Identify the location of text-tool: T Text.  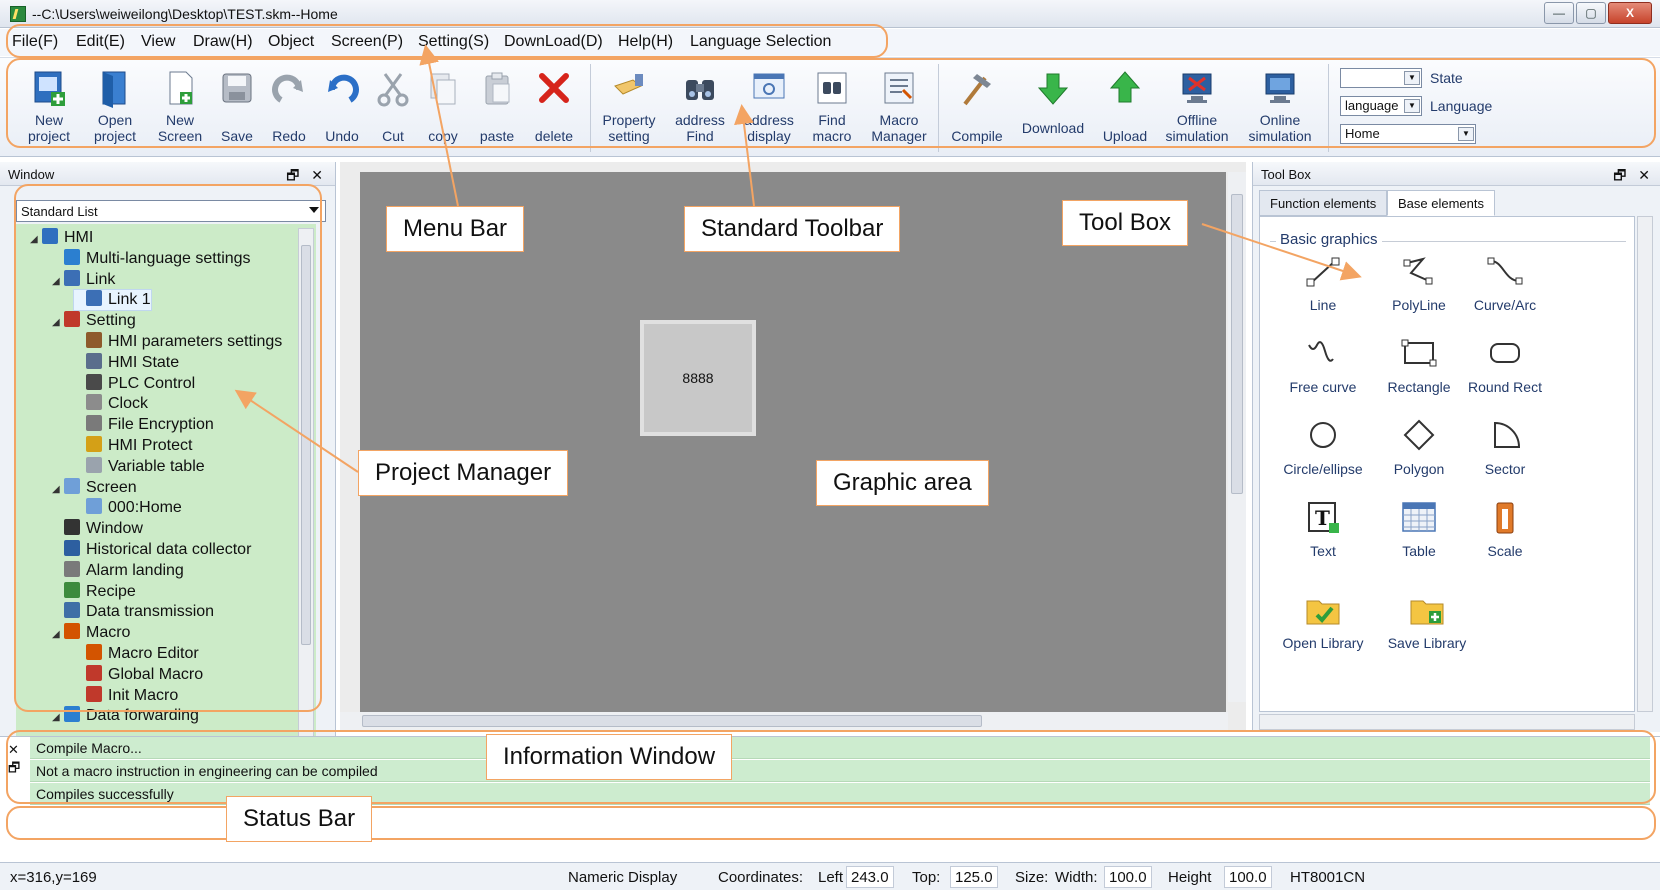
(1323, 535).